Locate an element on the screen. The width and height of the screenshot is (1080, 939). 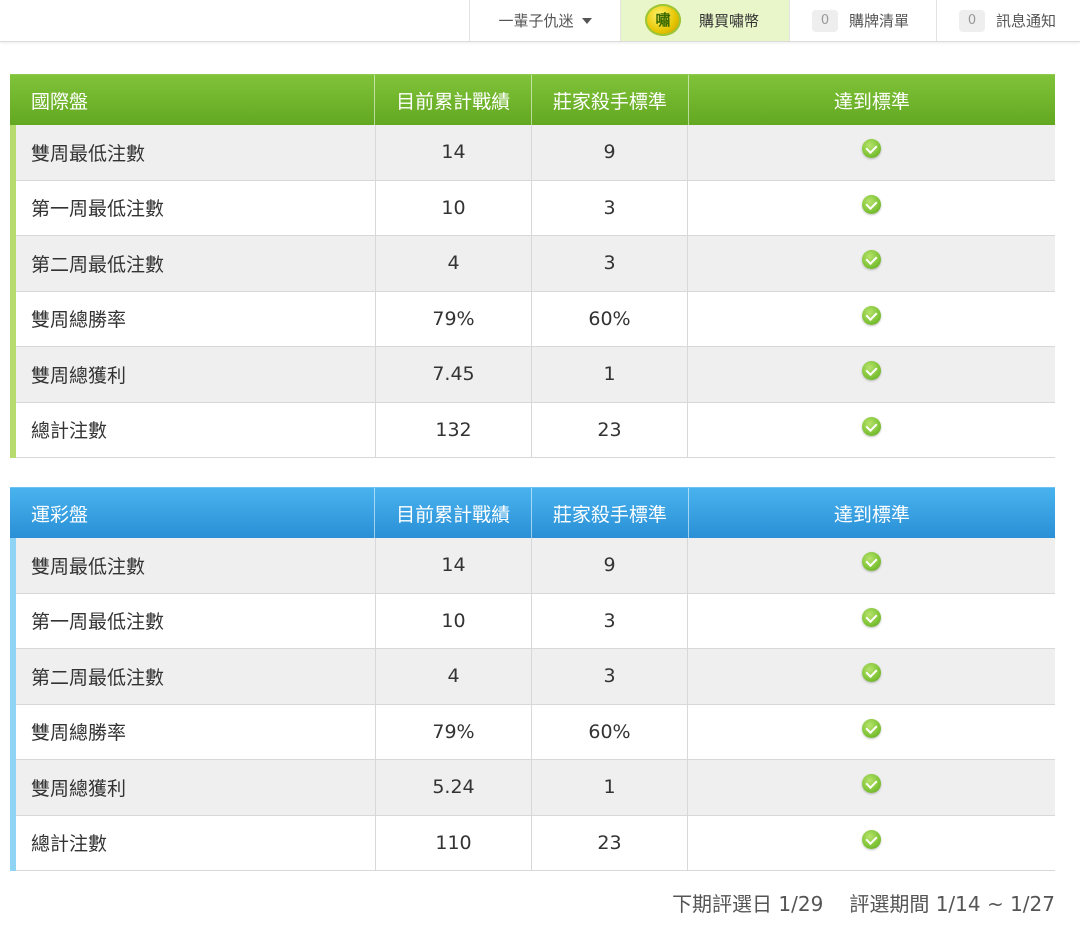
table-header: 運彩盤 目前累計戰績 莊家殺手標準 達到標準 is located at coordinates (532, 512).